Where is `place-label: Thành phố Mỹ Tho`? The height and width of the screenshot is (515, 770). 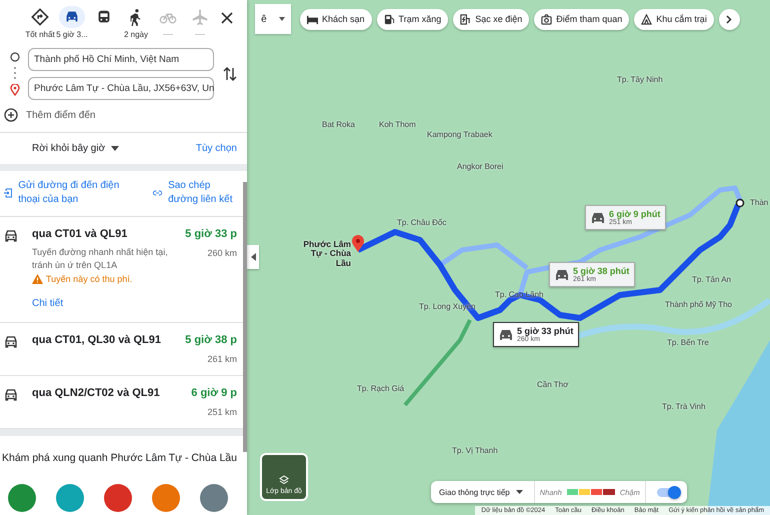 place-label: Thành phố Mỹ Tho is located at coordinates (698, 304).